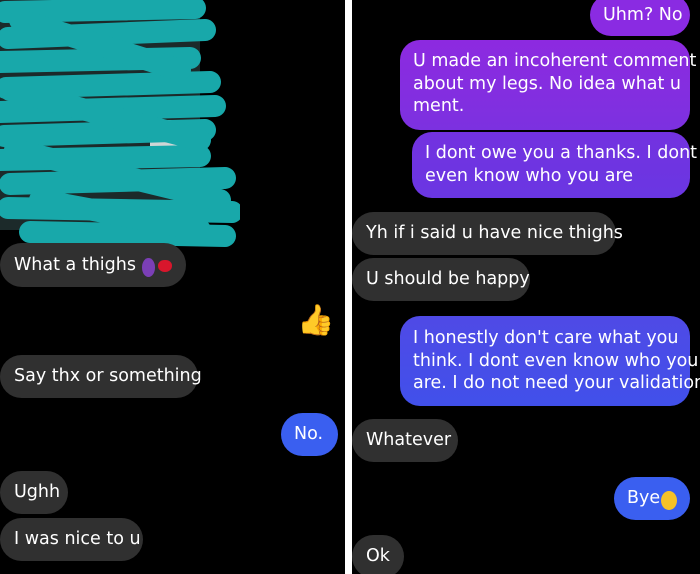  What do you see at coordinates (34, 492) in the screenshot?
I see `message-bubble-received: Ughh` at bounding box center [34, 492].